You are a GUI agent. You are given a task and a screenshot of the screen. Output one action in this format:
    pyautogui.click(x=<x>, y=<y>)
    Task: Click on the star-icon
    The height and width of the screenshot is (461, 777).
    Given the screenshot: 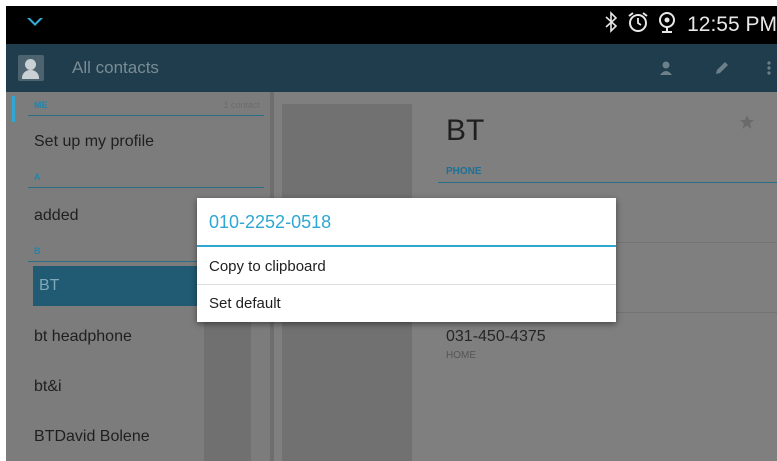 What is the action you would take?
    pyautogui.click(x=747, y=124)
    